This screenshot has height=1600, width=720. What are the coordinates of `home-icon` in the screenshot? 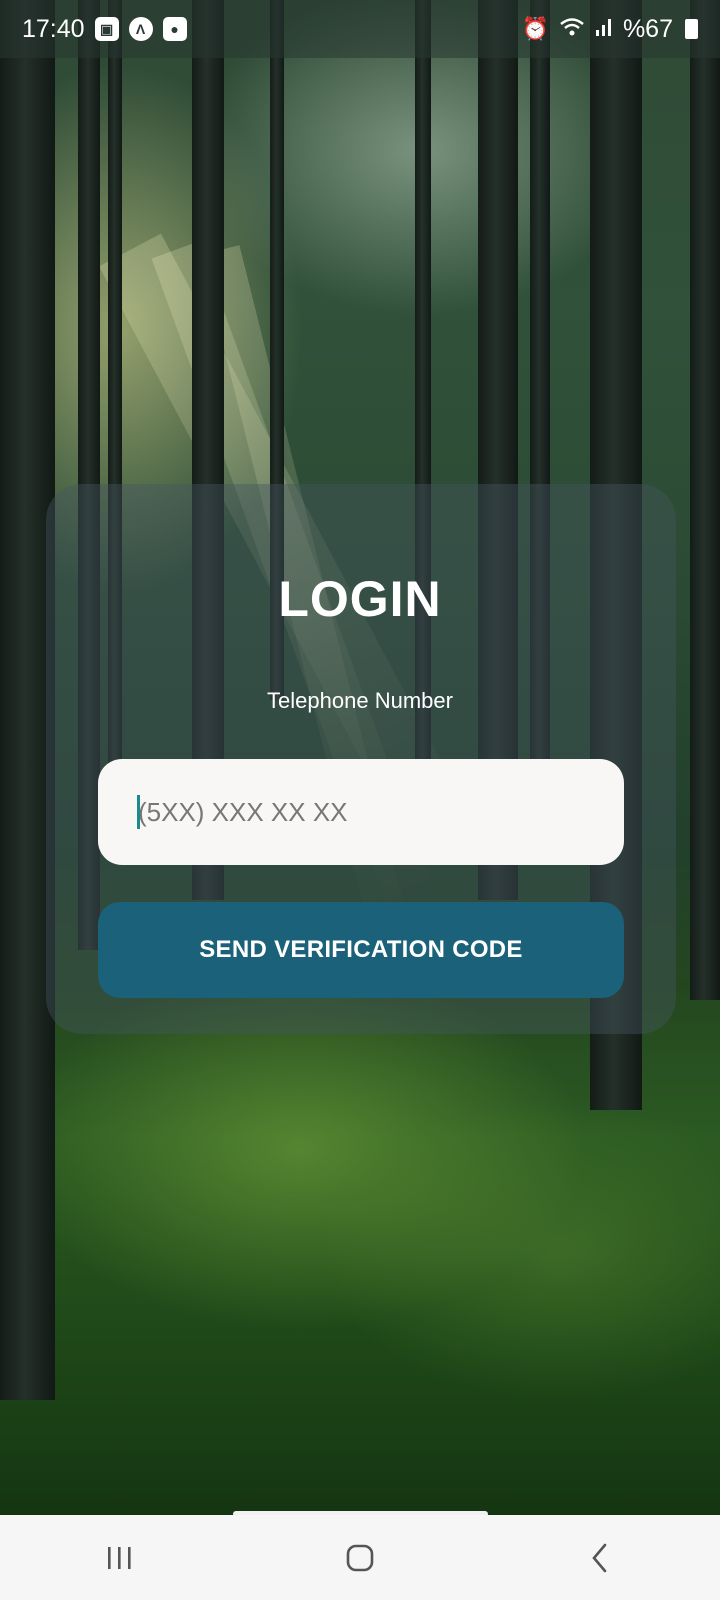 It's located at (360, 1558).